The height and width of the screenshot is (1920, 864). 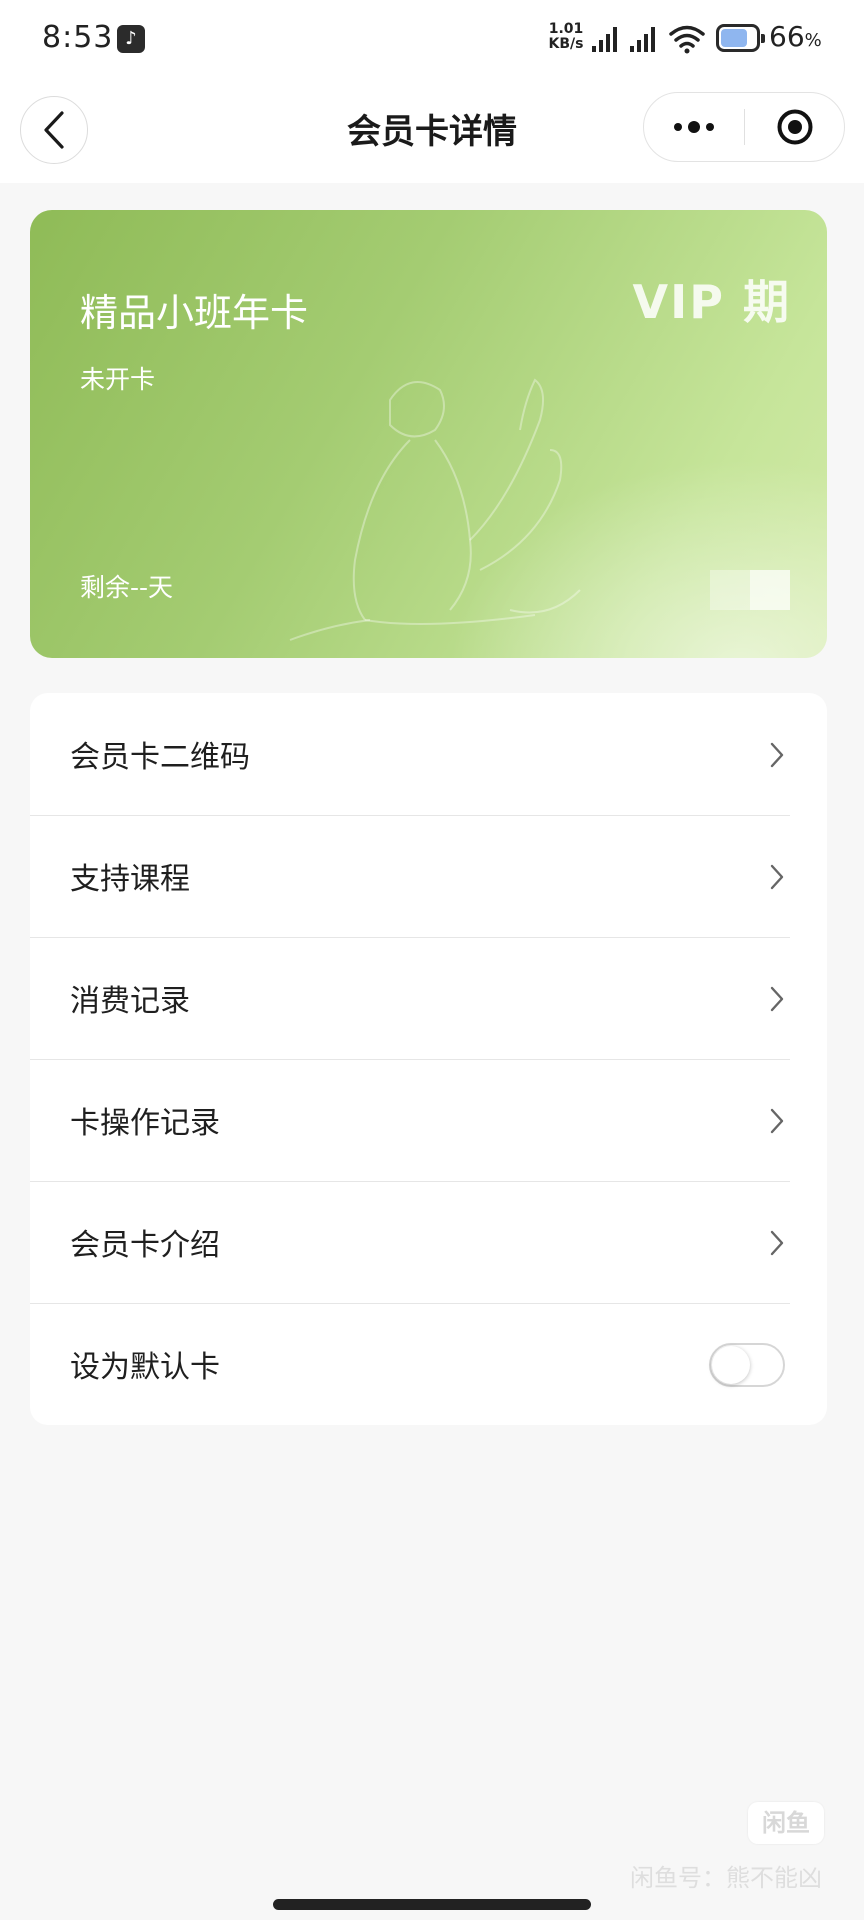 I want to click on card-status: 未开卡, so click(x=118, y=379).